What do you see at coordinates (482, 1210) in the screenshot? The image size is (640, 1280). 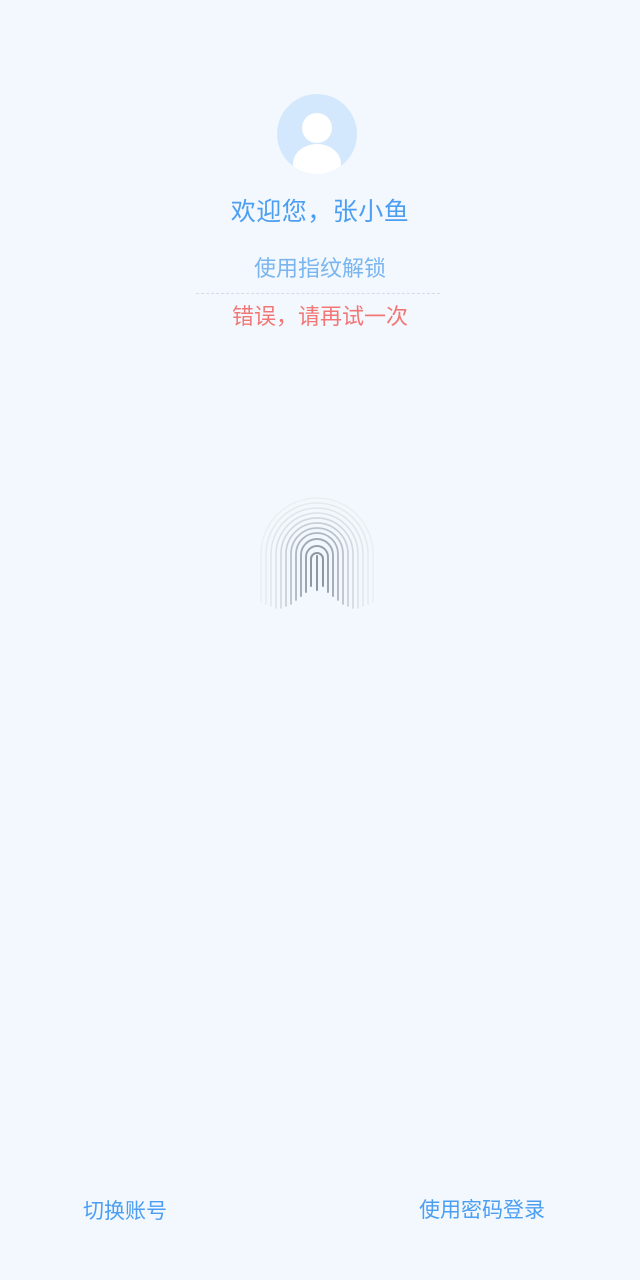 I see `password-login-link: 使用密码登录` at bounding box center [482, 1210].